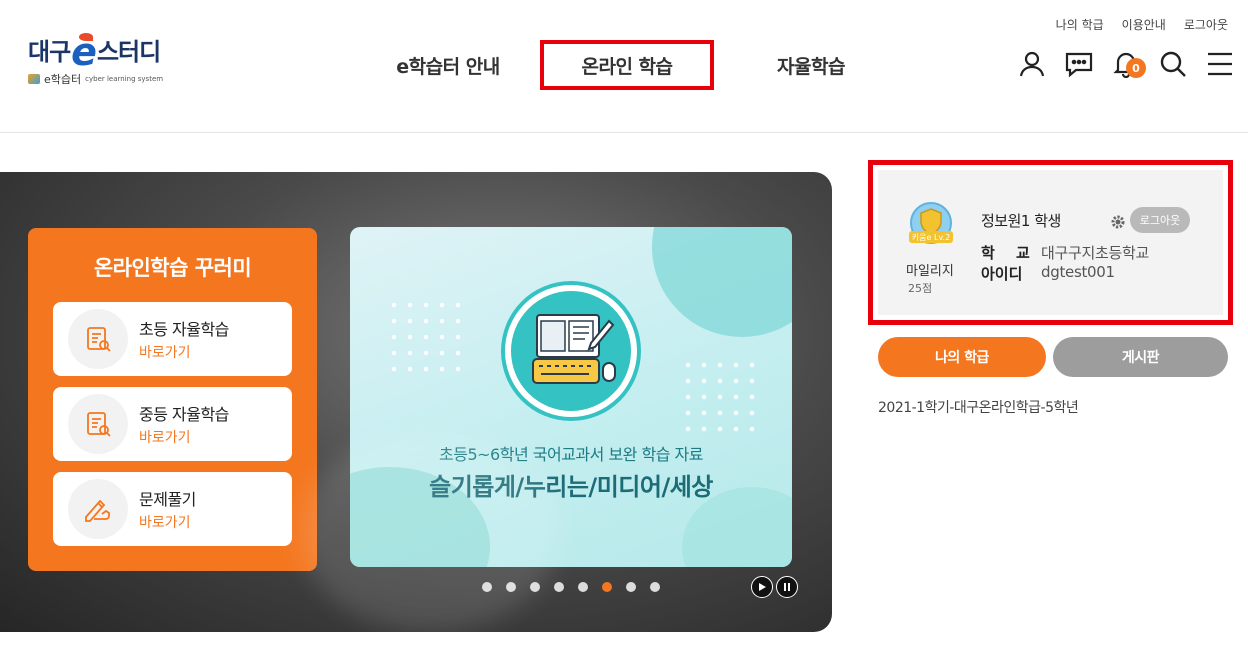 The image size is (1248, 649). Describe the element at coordinates (1079, 64) in the screenshot. I see `message-icon` at that location.